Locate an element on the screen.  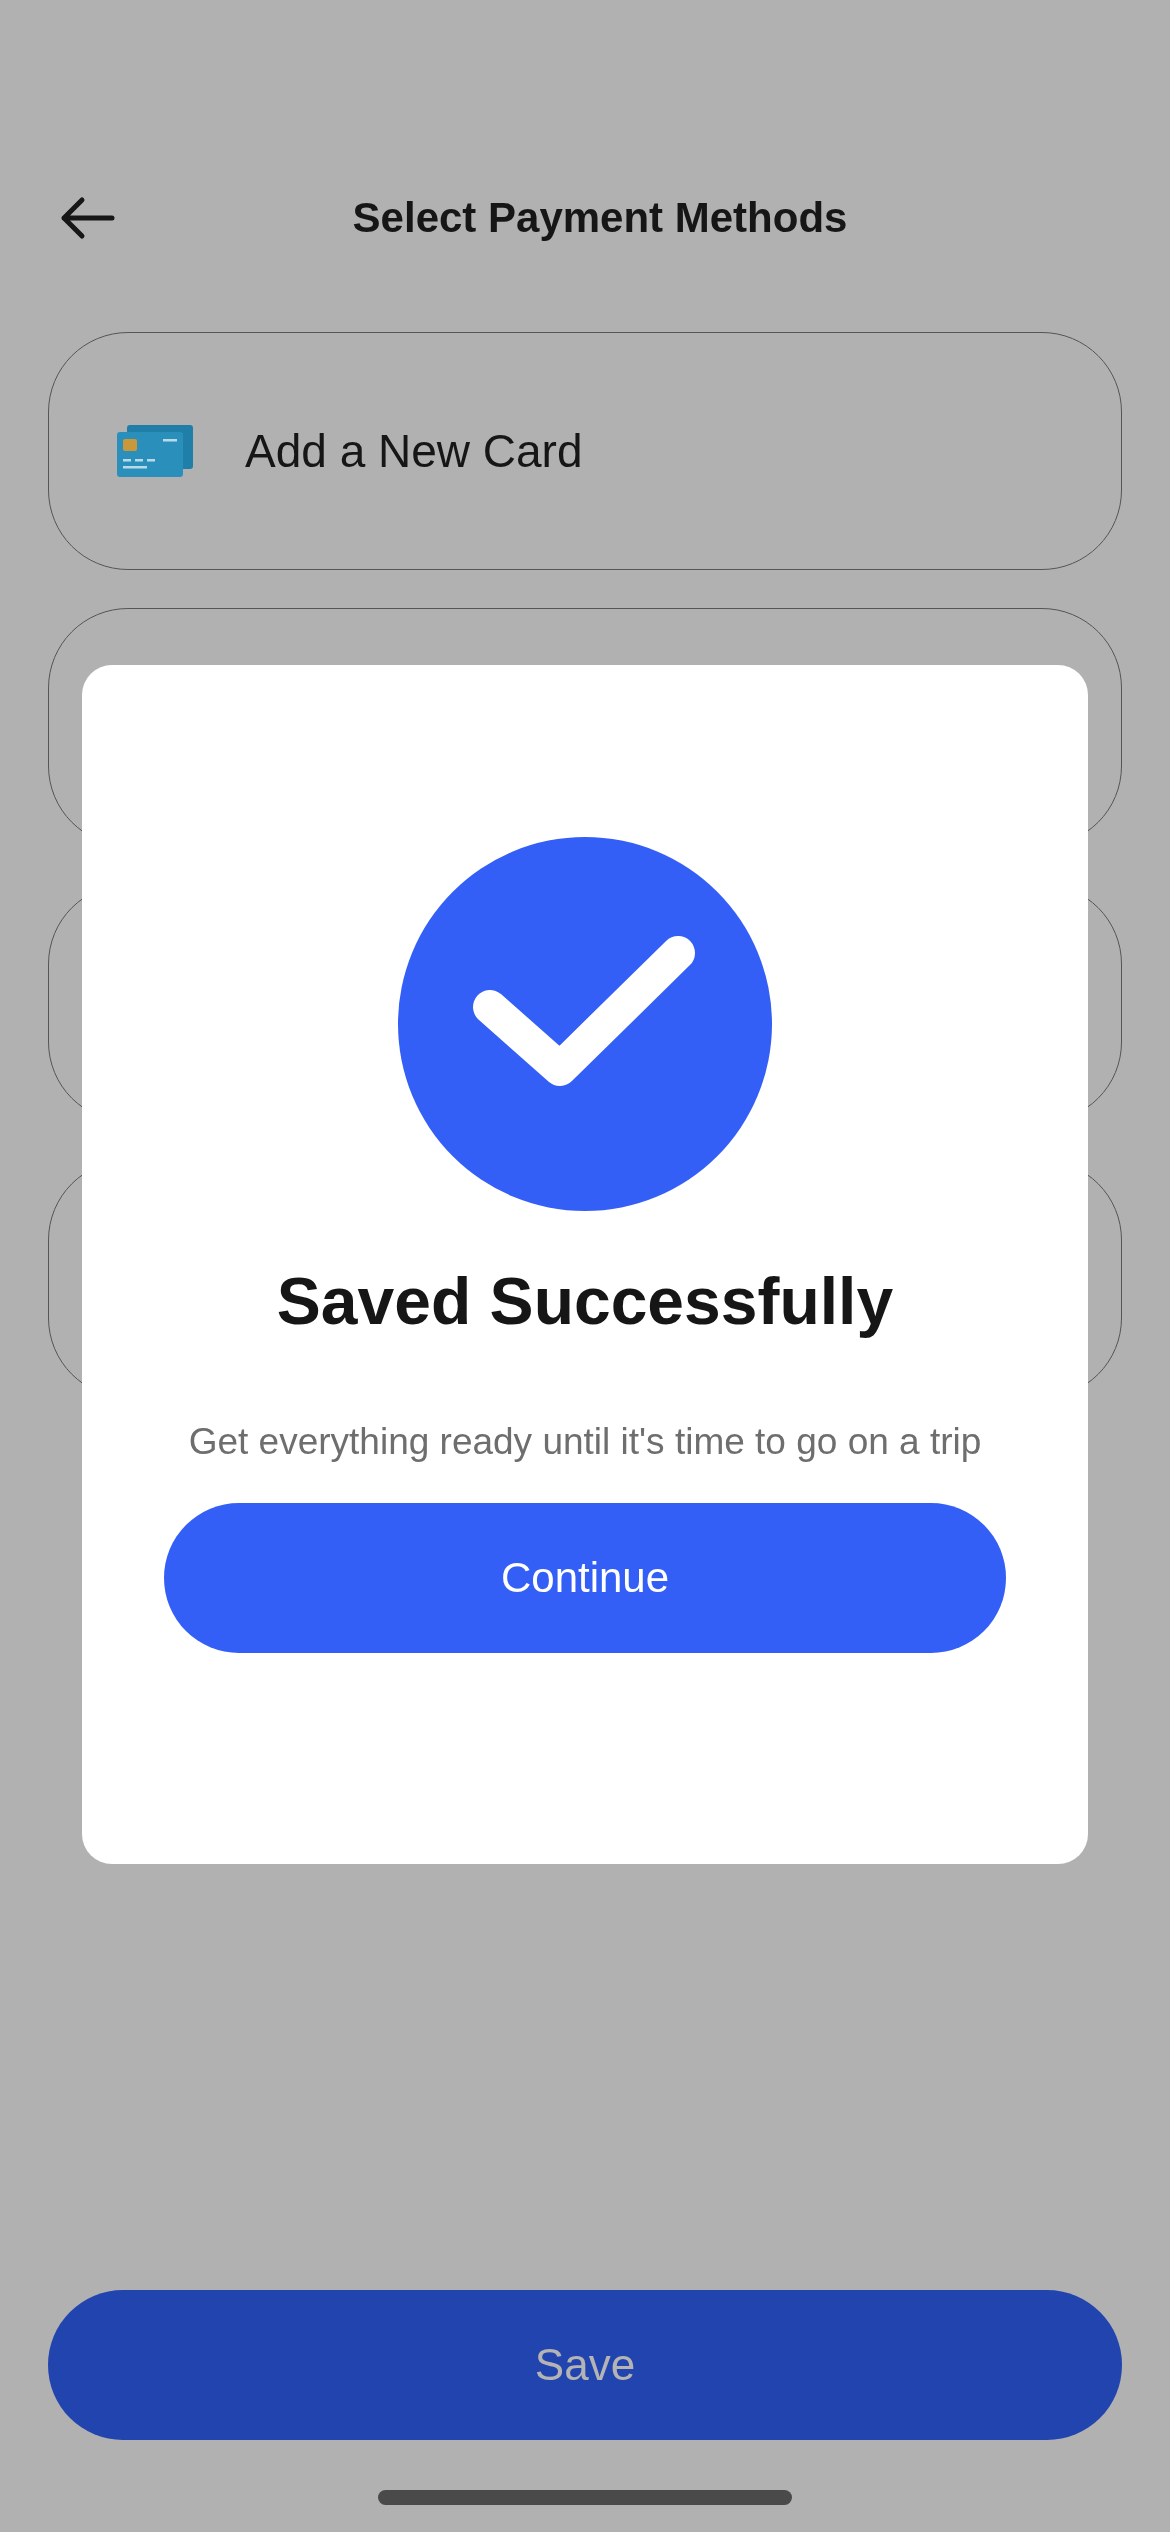
page-title: Select Payment Methods is located at coordinates (600, 218).